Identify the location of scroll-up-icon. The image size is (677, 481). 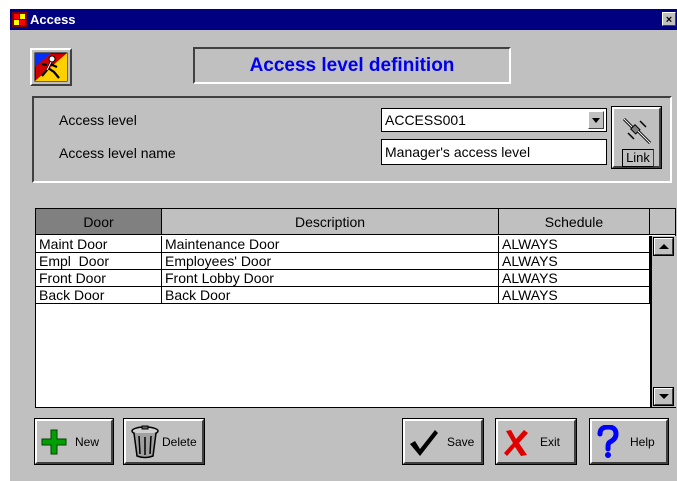
(663, 246).